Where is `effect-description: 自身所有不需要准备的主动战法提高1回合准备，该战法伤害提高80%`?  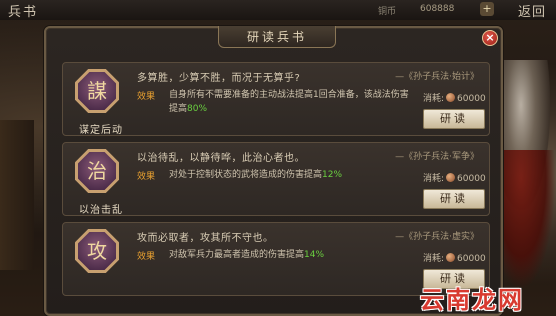 effect-description: 自身所有不需要准备的主动战法提高1回合准备，该战法伤害提高80% is located at coordinates (291, 102).